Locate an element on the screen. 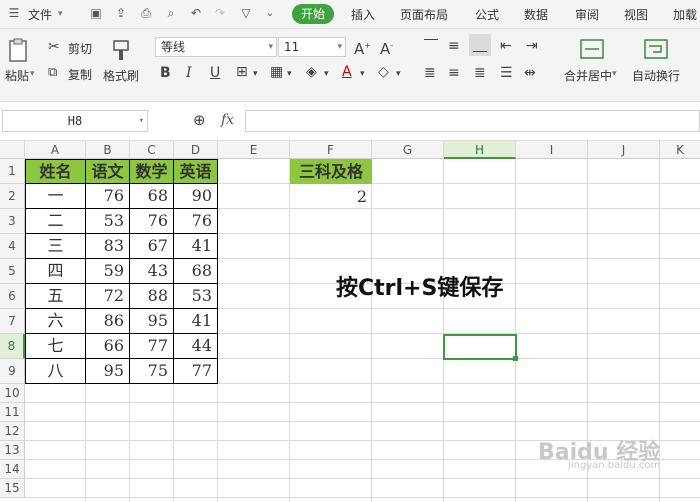 This screenshot has width=700, height=502. zoom-icon: ⊕ is located at coordinates (199, 120).